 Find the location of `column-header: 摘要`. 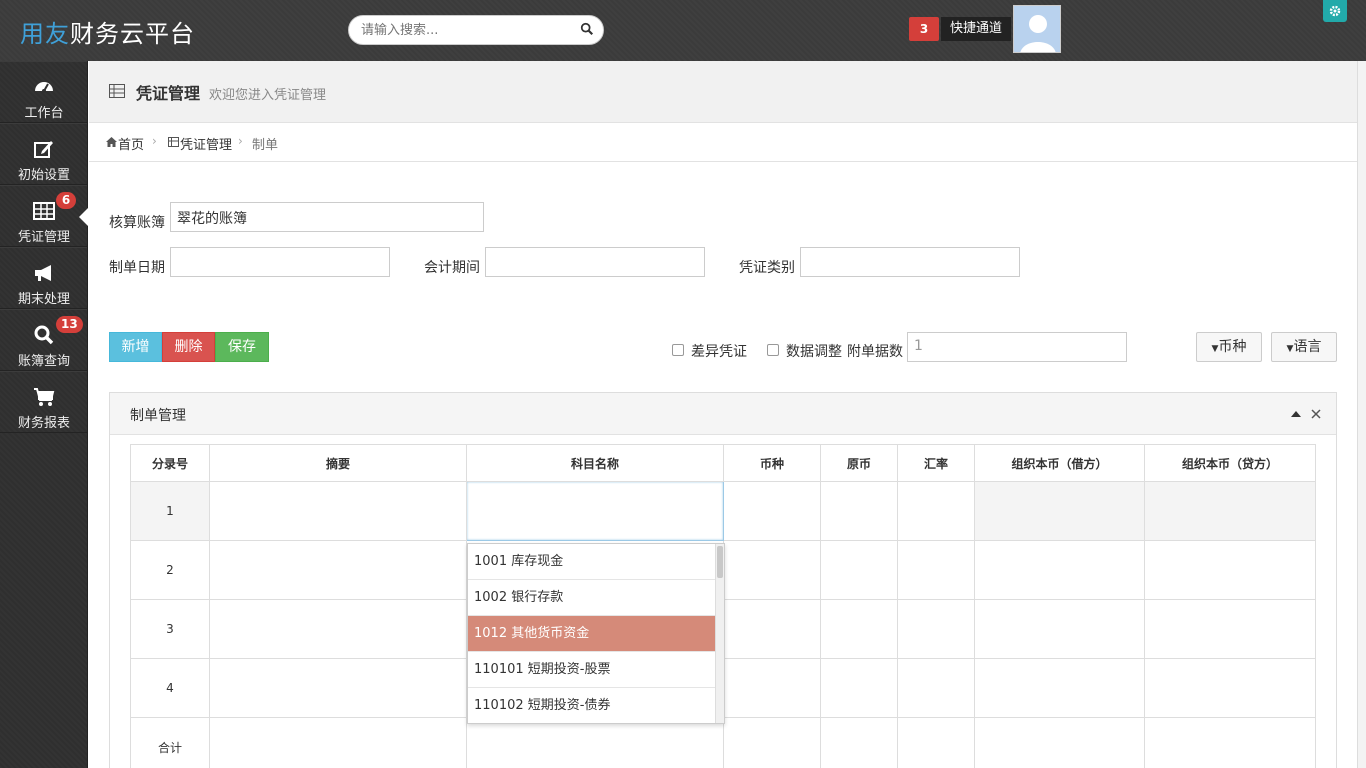

column-header: 摘要 is located at coordinates (338, 463).